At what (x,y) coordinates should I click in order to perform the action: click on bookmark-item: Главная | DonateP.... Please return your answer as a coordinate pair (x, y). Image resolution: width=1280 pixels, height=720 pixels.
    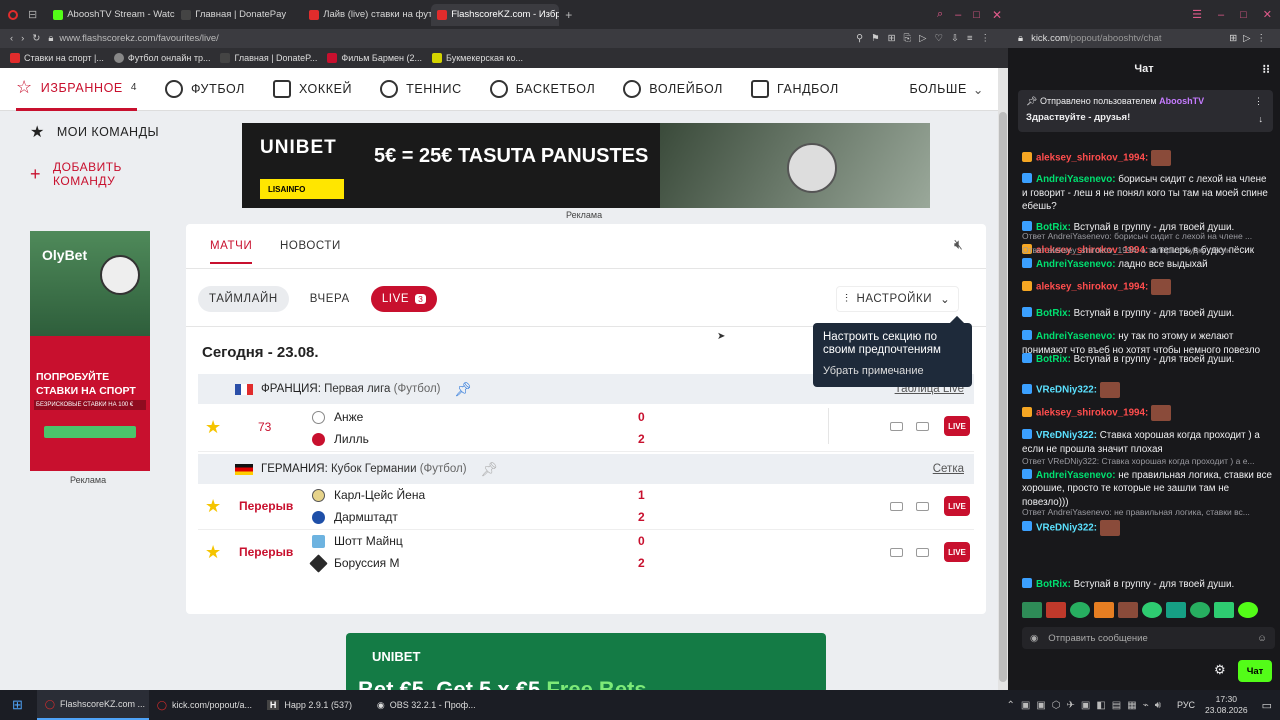
    Looking at the image, I should click on (268, 58).